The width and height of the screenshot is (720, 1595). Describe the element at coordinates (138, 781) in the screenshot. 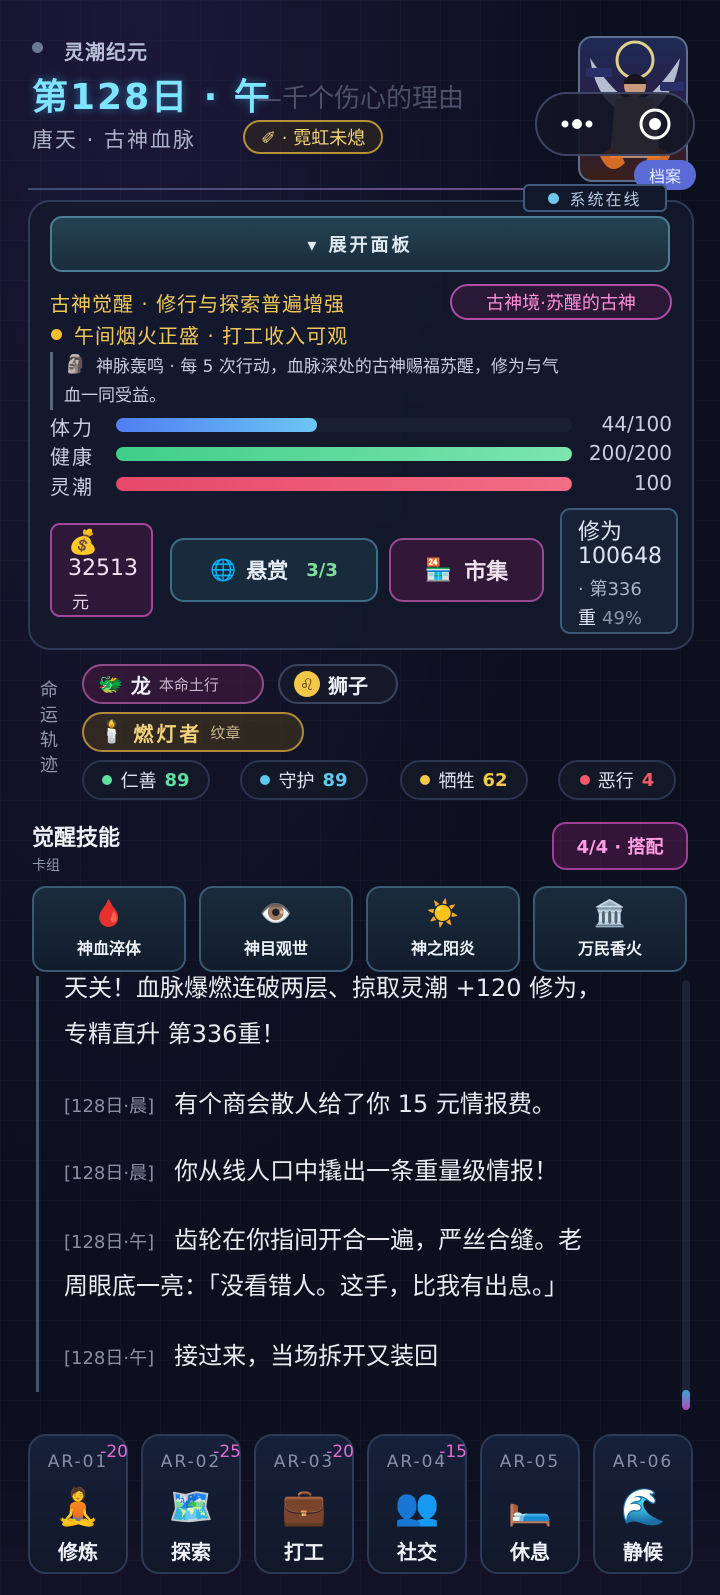

I see `virtue-name: 仁善` at that location.